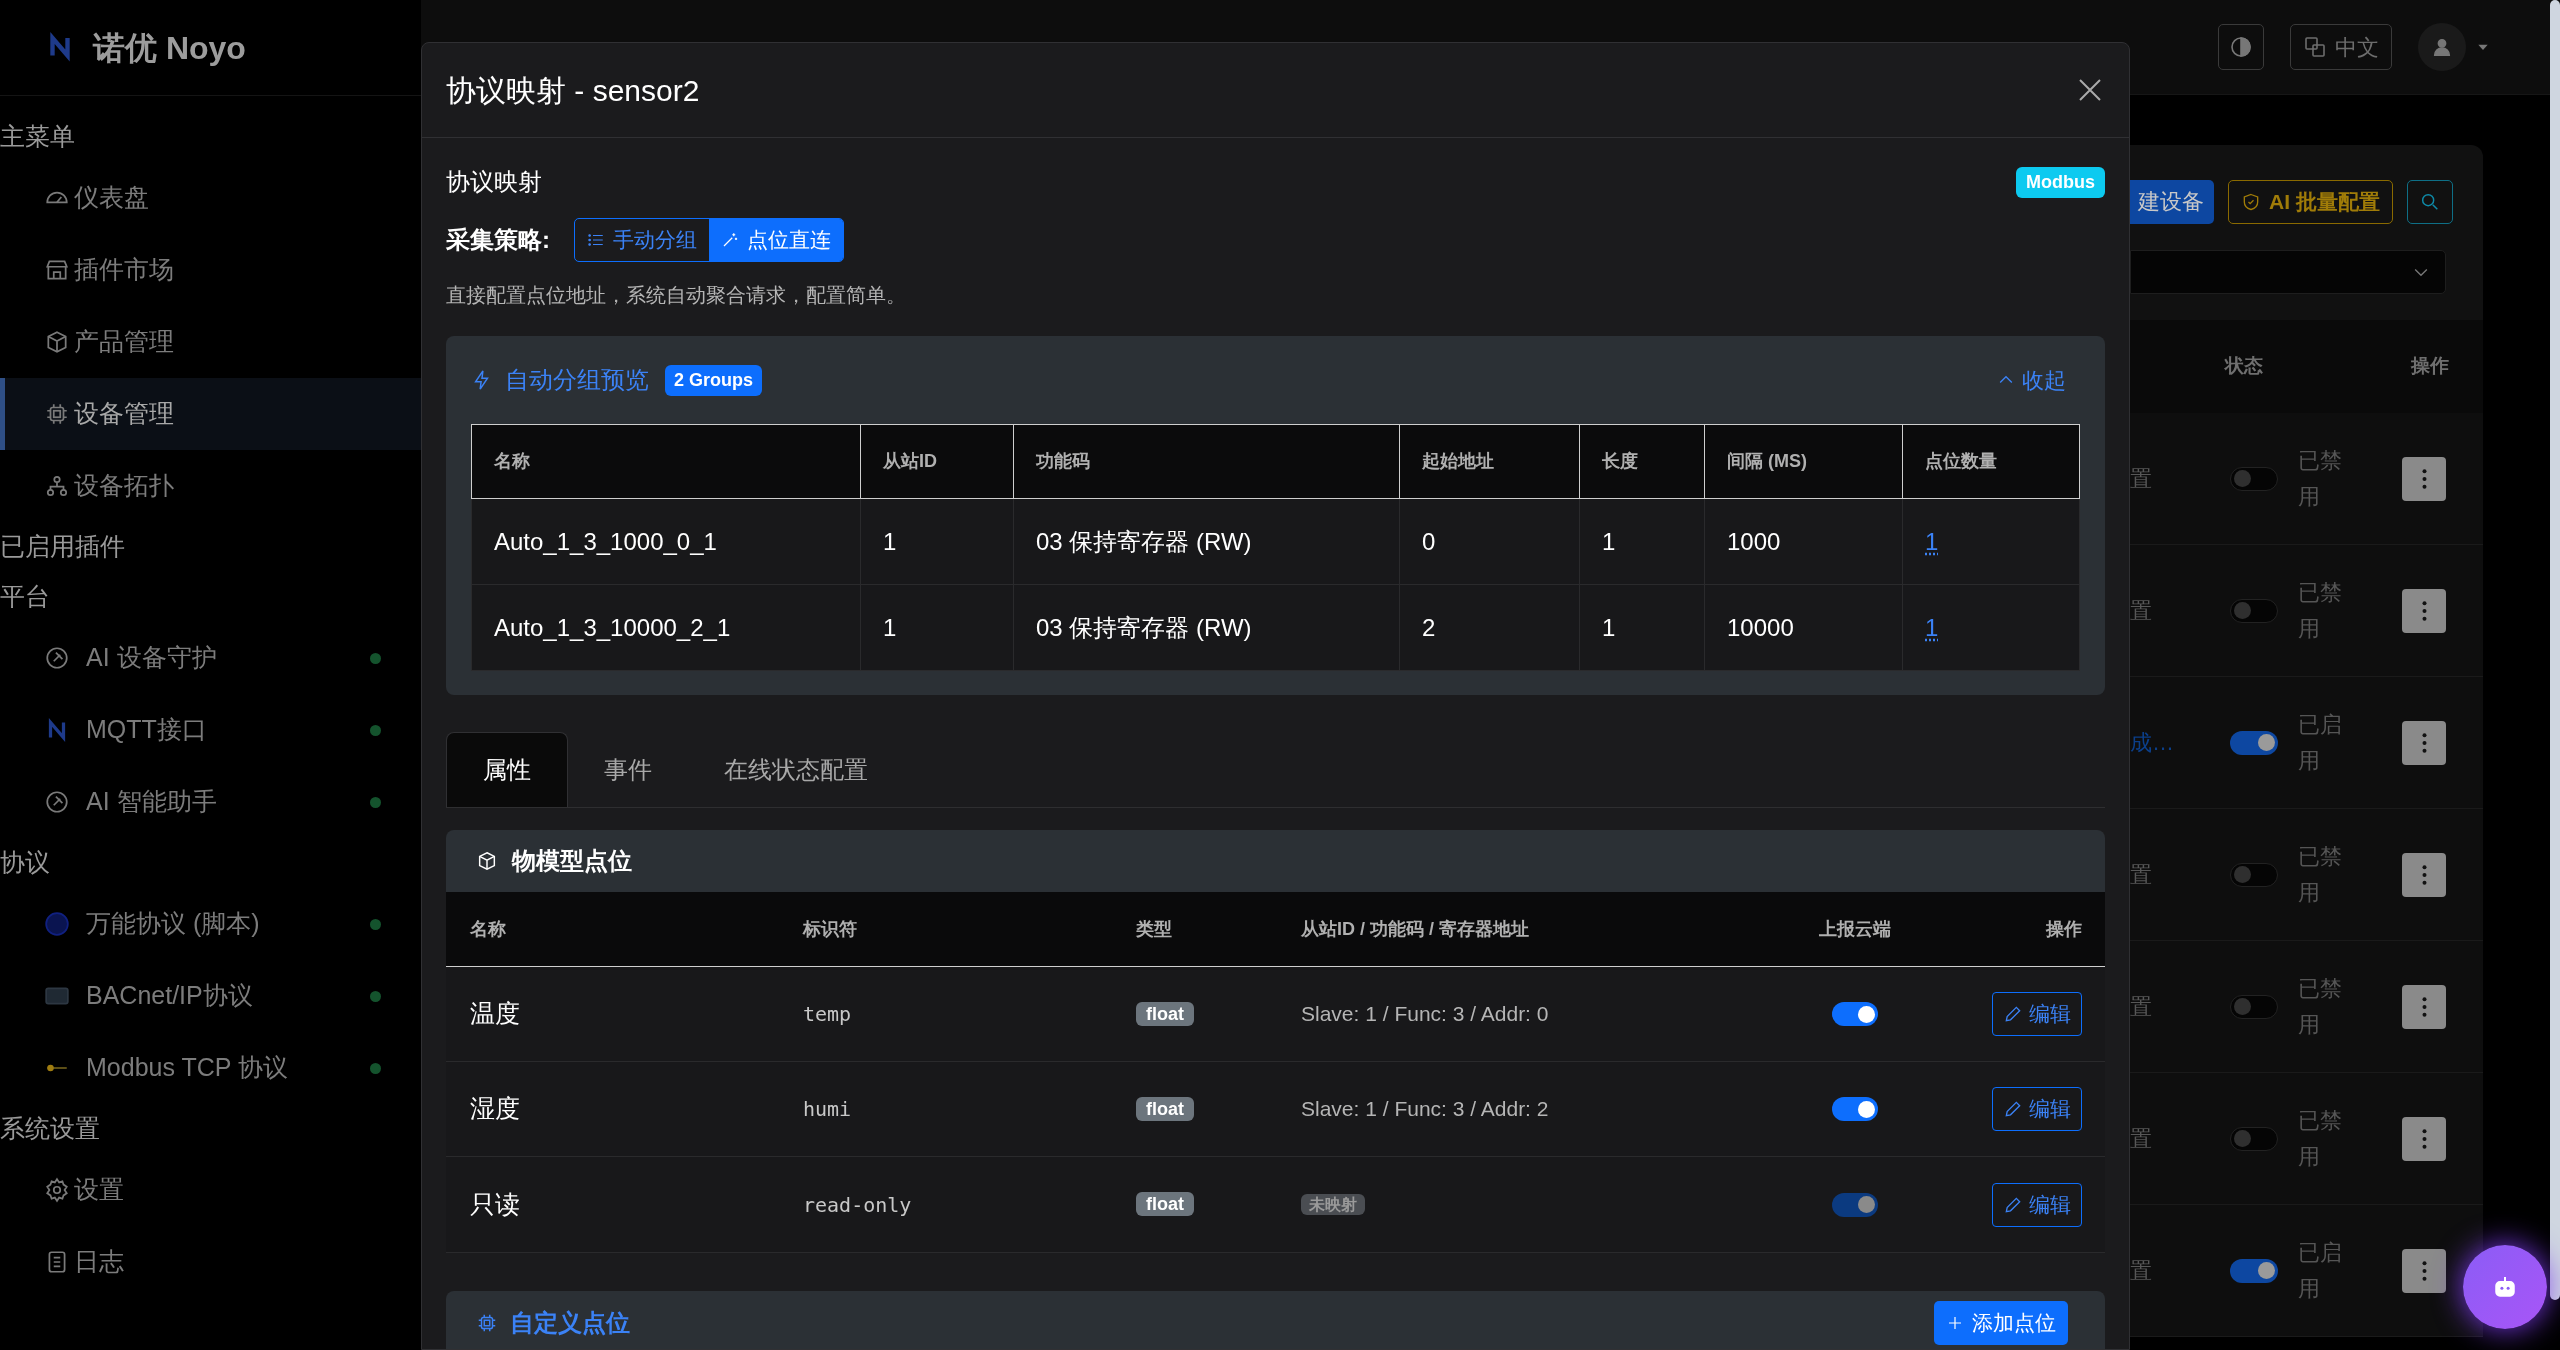 The height and width of the screenshot is (1350, 2560). What do you see at coordinates (1333, 1204) in the screenshot?
I see `unmapped-badge: 未映射` at bounding box center [1333, 1204].